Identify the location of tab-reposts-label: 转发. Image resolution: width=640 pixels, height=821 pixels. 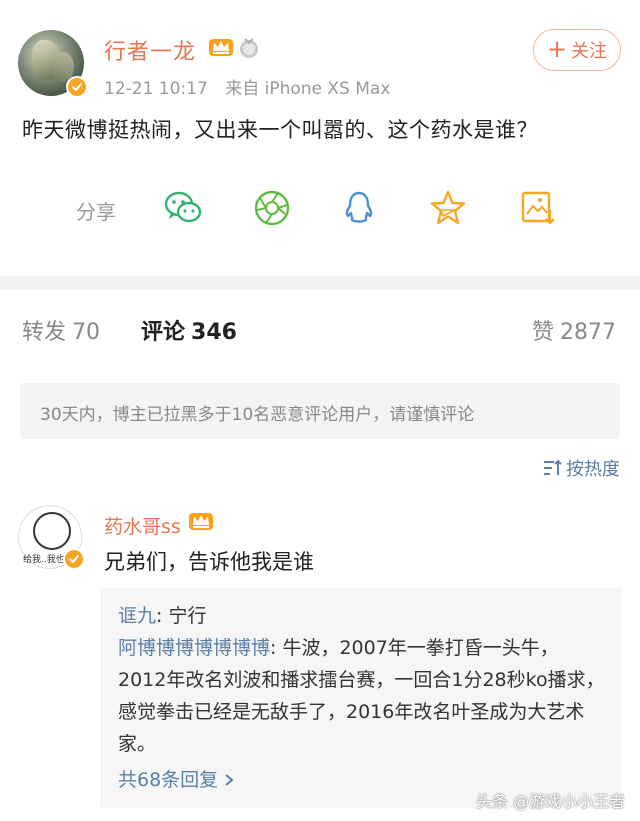
(44, 332).